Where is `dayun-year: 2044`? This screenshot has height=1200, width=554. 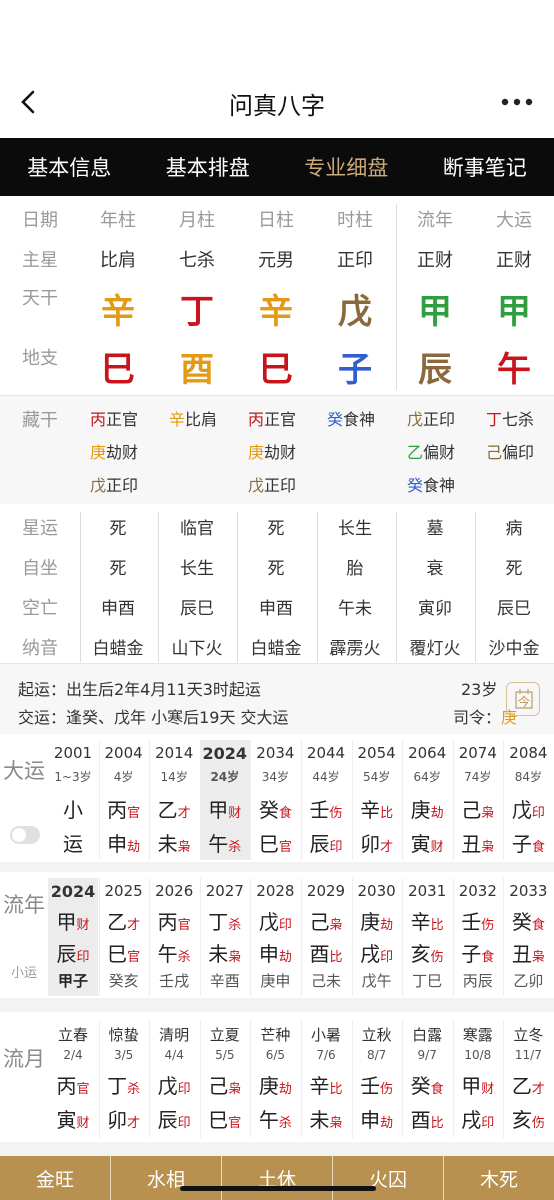 dayun-year: 2044 is located at coordinates (326, 753).